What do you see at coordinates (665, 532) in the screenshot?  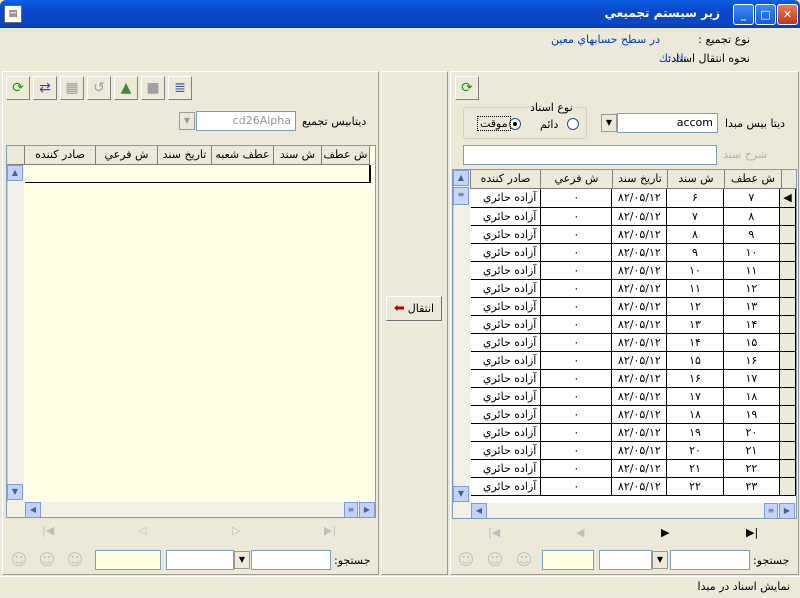 I see `nav-next-icon: ▶` at bounding box center [665, 532].